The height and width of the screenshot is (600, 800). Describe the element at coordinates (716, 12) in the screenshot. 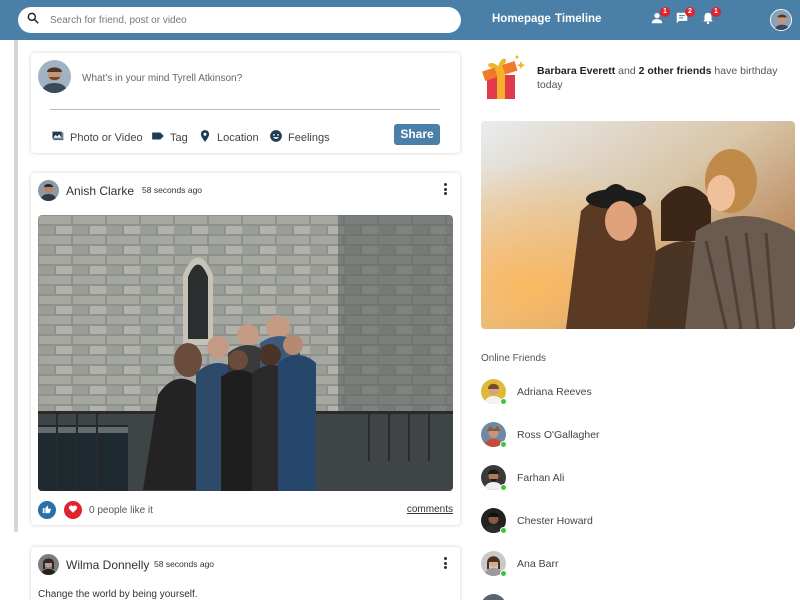

I see `notifications-badge: 1` at that location.